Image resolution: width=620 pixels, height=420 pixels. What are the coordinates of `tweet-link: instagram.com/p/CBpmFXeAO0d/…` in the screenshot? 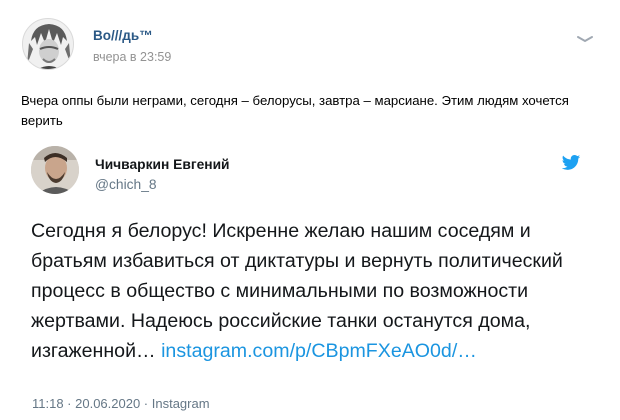 It's located at (319, 351).